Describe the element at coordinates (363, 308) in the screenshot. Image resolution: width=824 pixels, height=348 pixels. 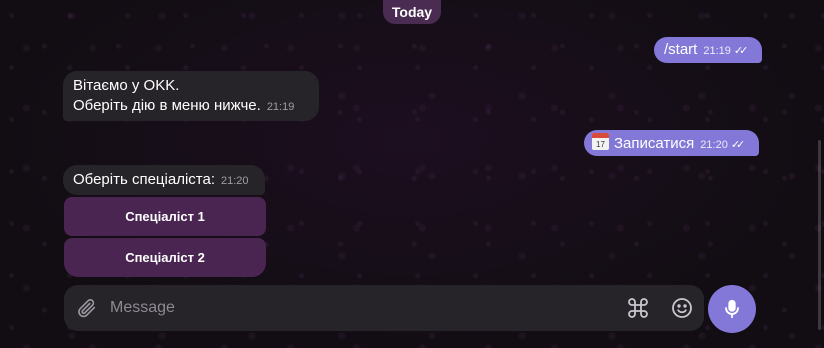
I see `message-input` at that location.